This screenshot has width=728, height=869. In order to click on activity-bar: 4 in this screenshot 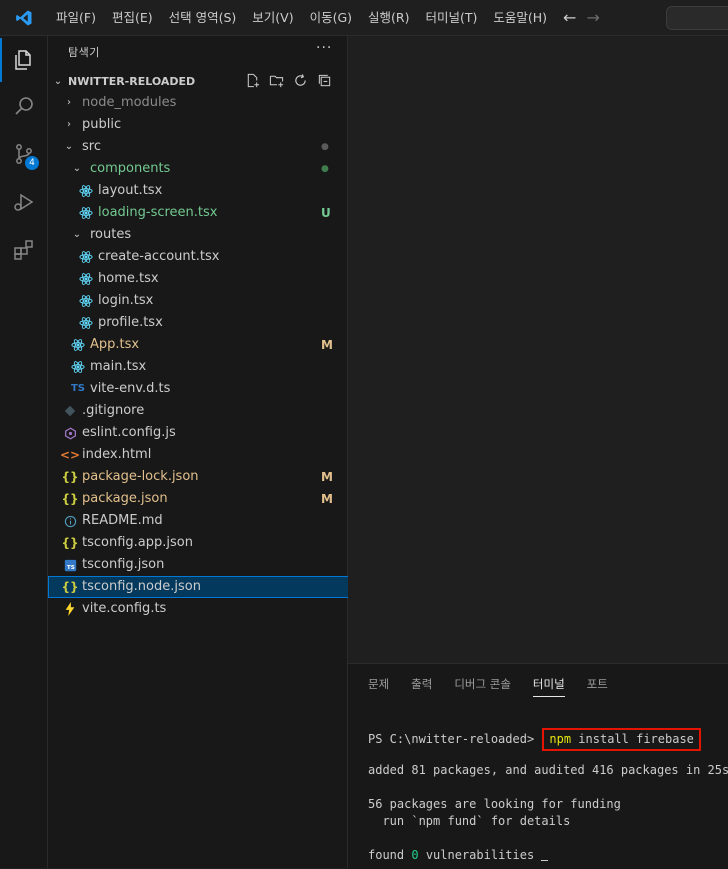, I will do `click(24, 452)`.